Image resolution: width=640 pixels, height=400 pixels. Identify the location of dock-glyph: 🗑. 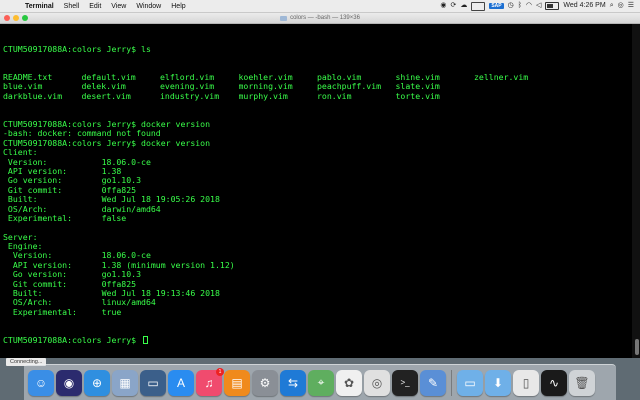
(582, 382).